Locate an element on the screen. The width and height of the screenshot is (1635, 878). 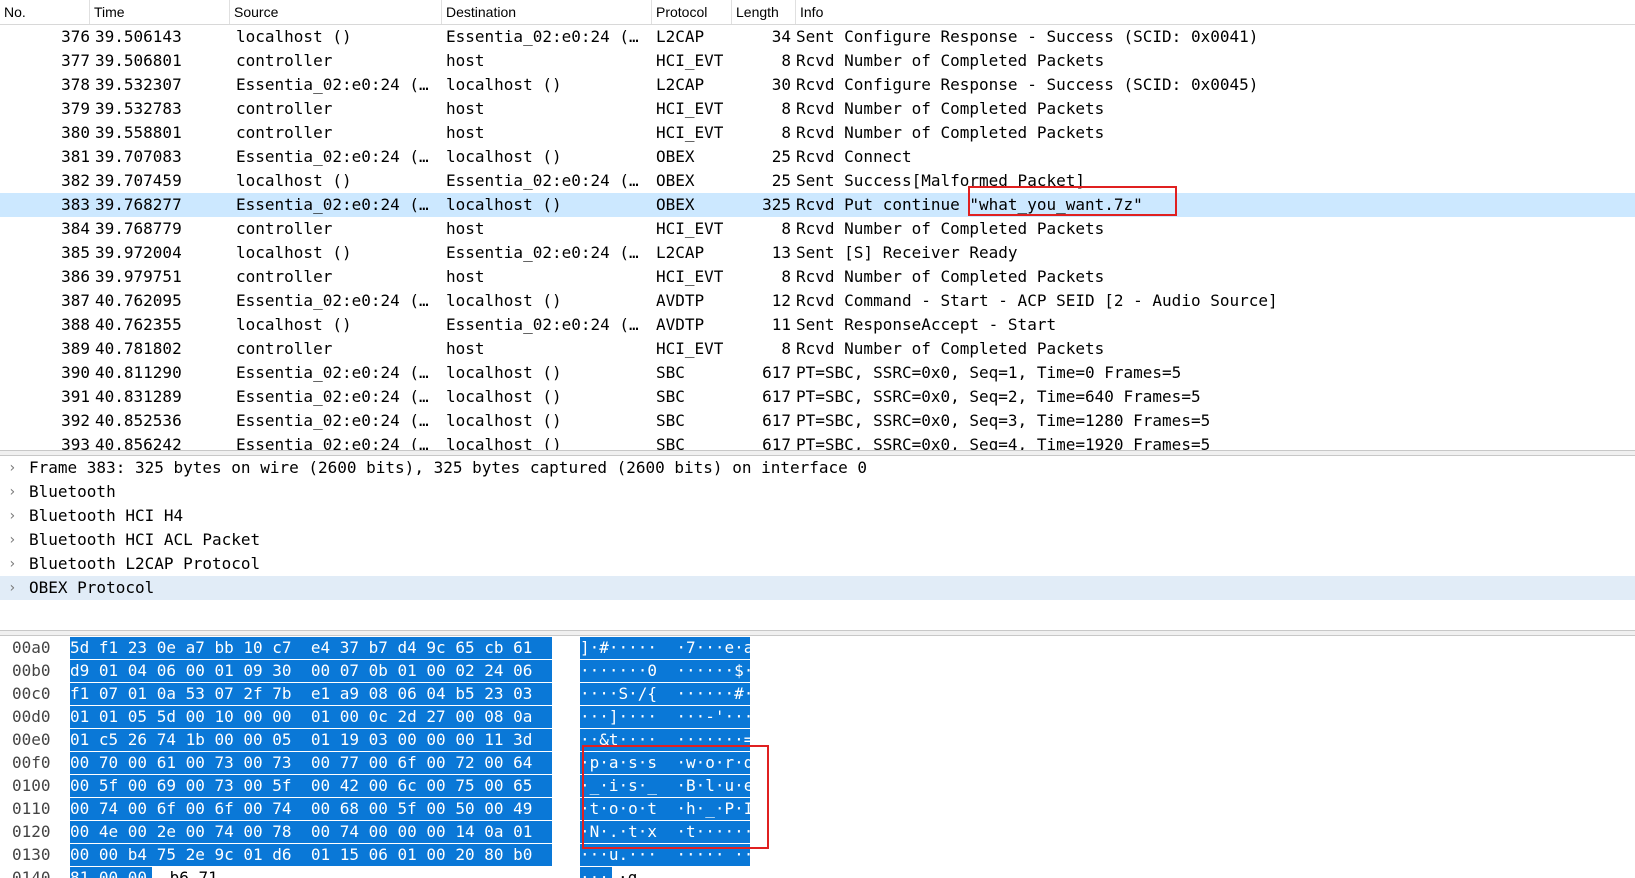
cell-no: 377 is located at coordinates (75, 60).